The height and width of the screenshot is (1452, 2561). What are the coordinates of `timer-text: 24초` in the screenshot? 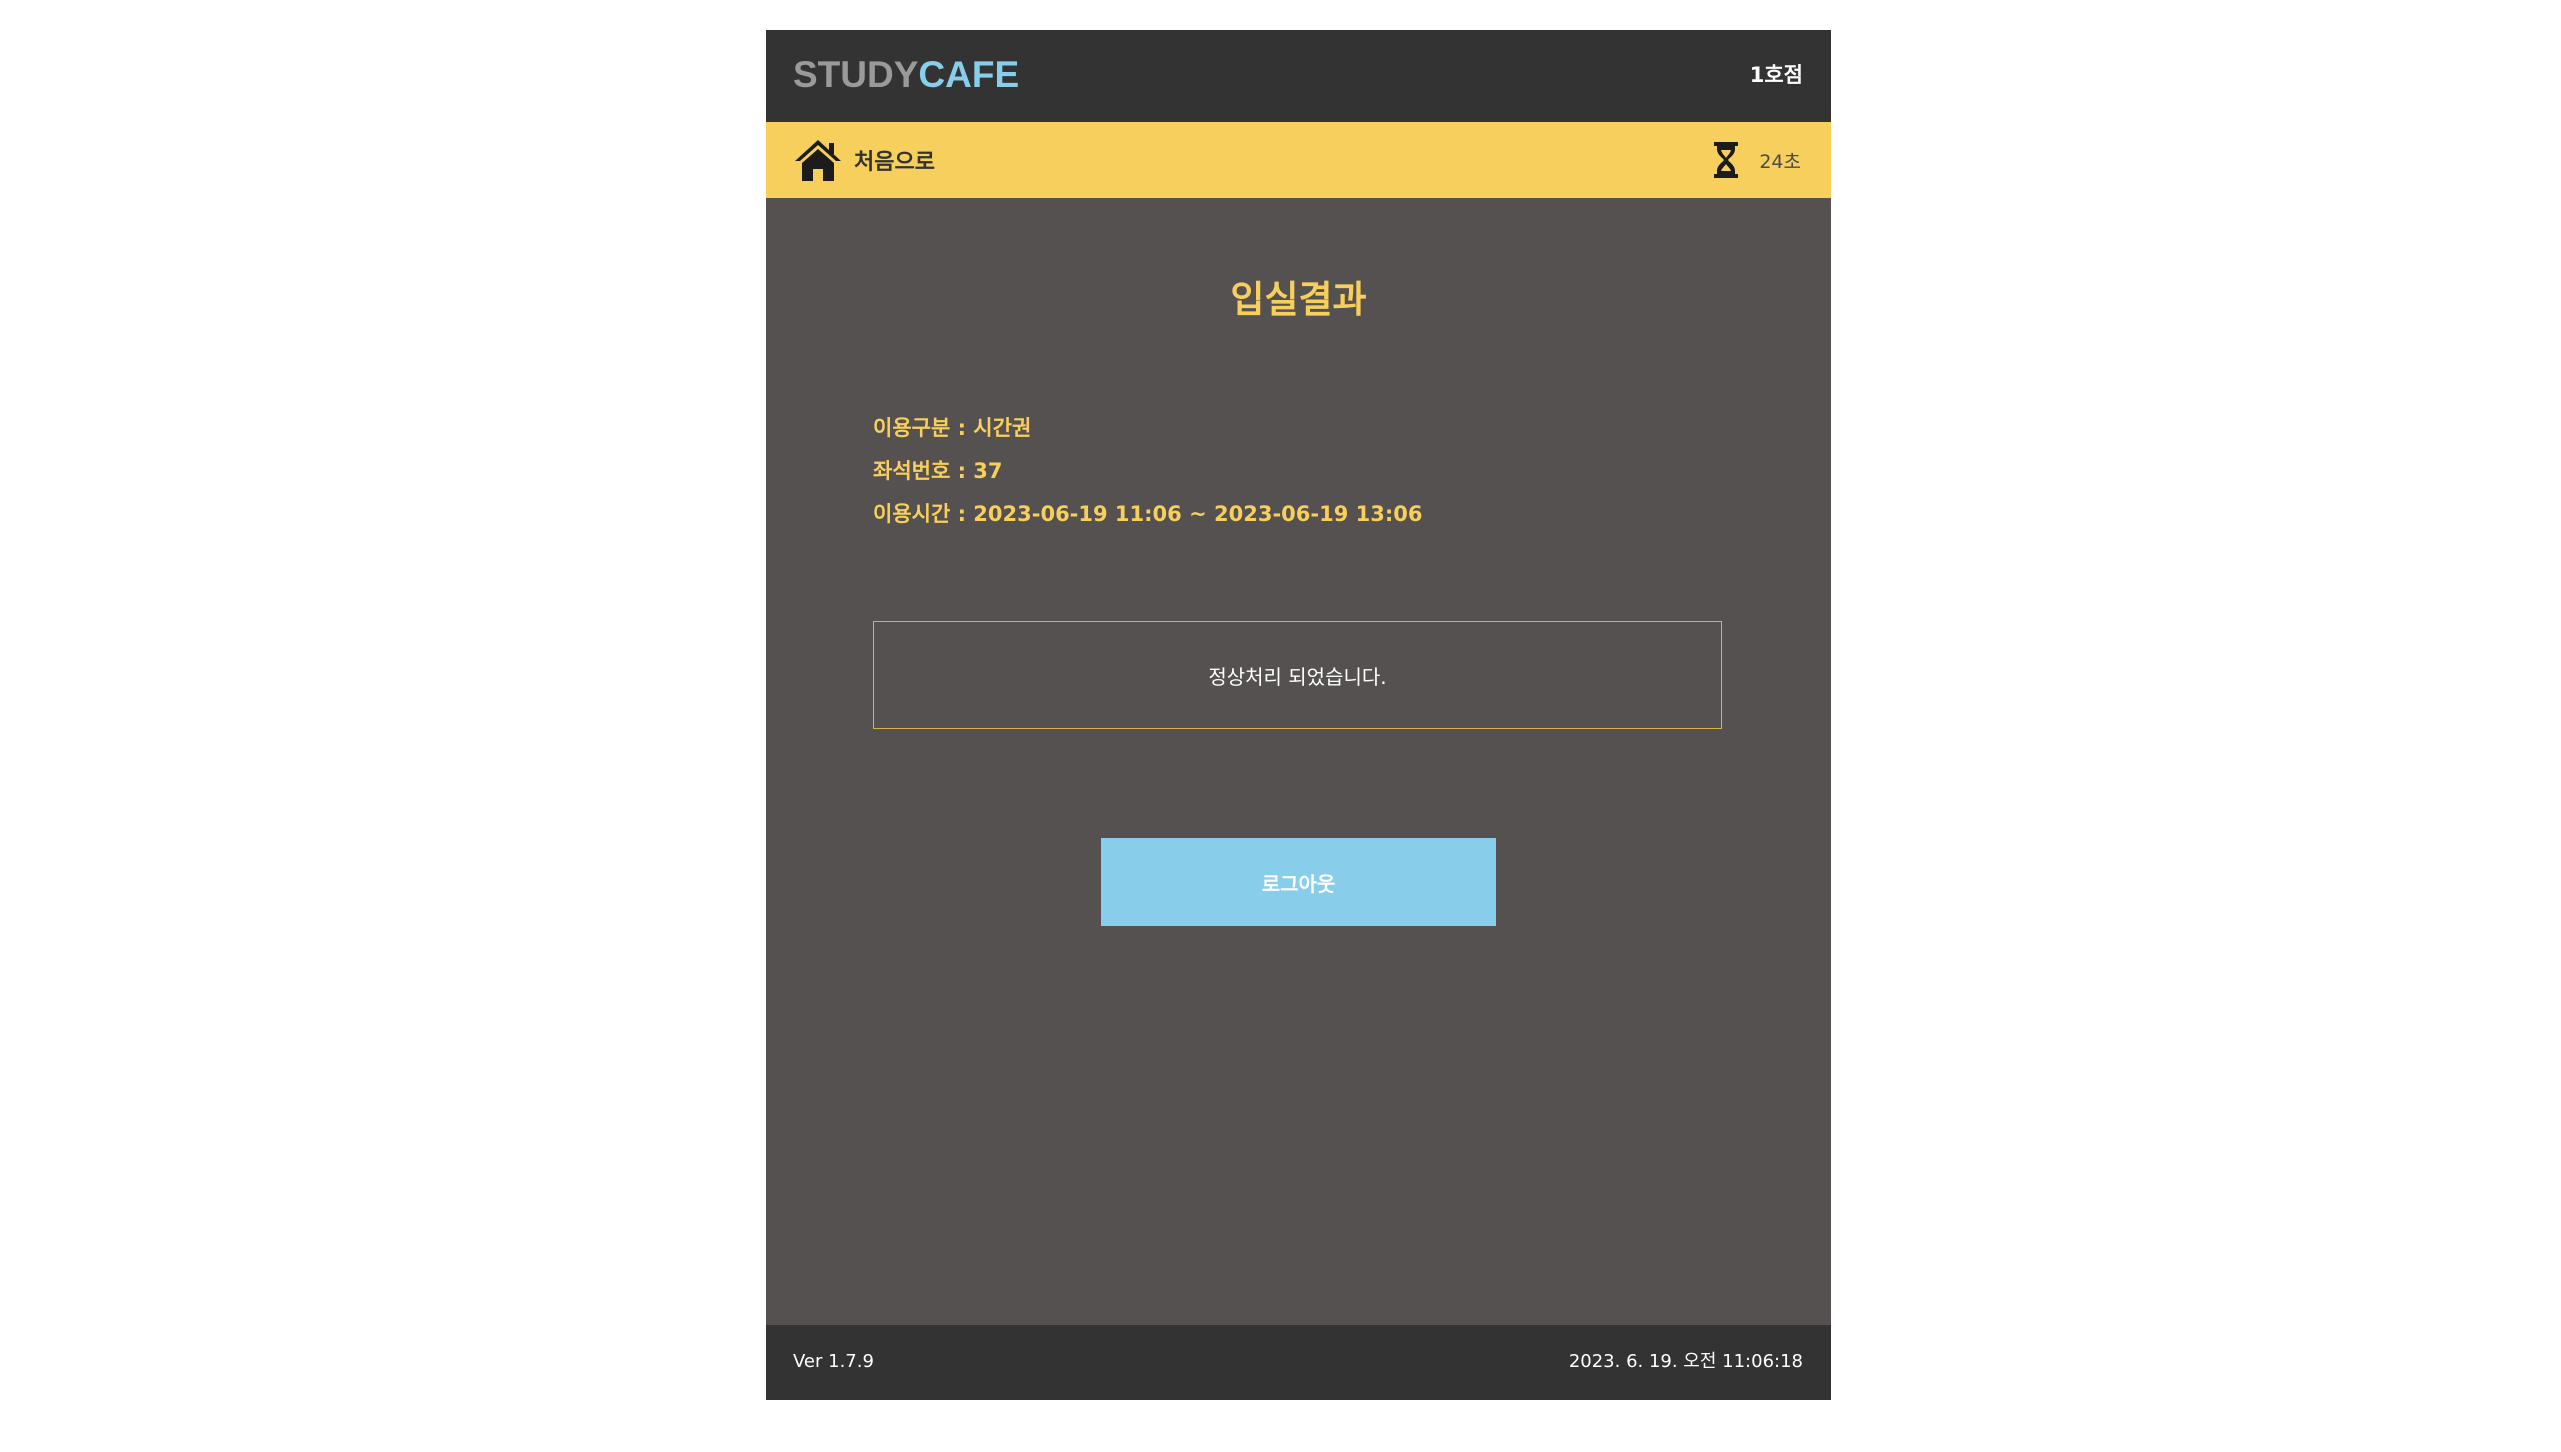 It's located at (1780, 161).